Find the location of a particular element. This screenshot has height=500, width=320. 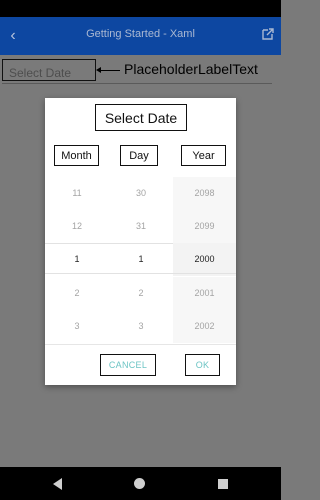

nav-home-icon is located at coordinates (139, 483).